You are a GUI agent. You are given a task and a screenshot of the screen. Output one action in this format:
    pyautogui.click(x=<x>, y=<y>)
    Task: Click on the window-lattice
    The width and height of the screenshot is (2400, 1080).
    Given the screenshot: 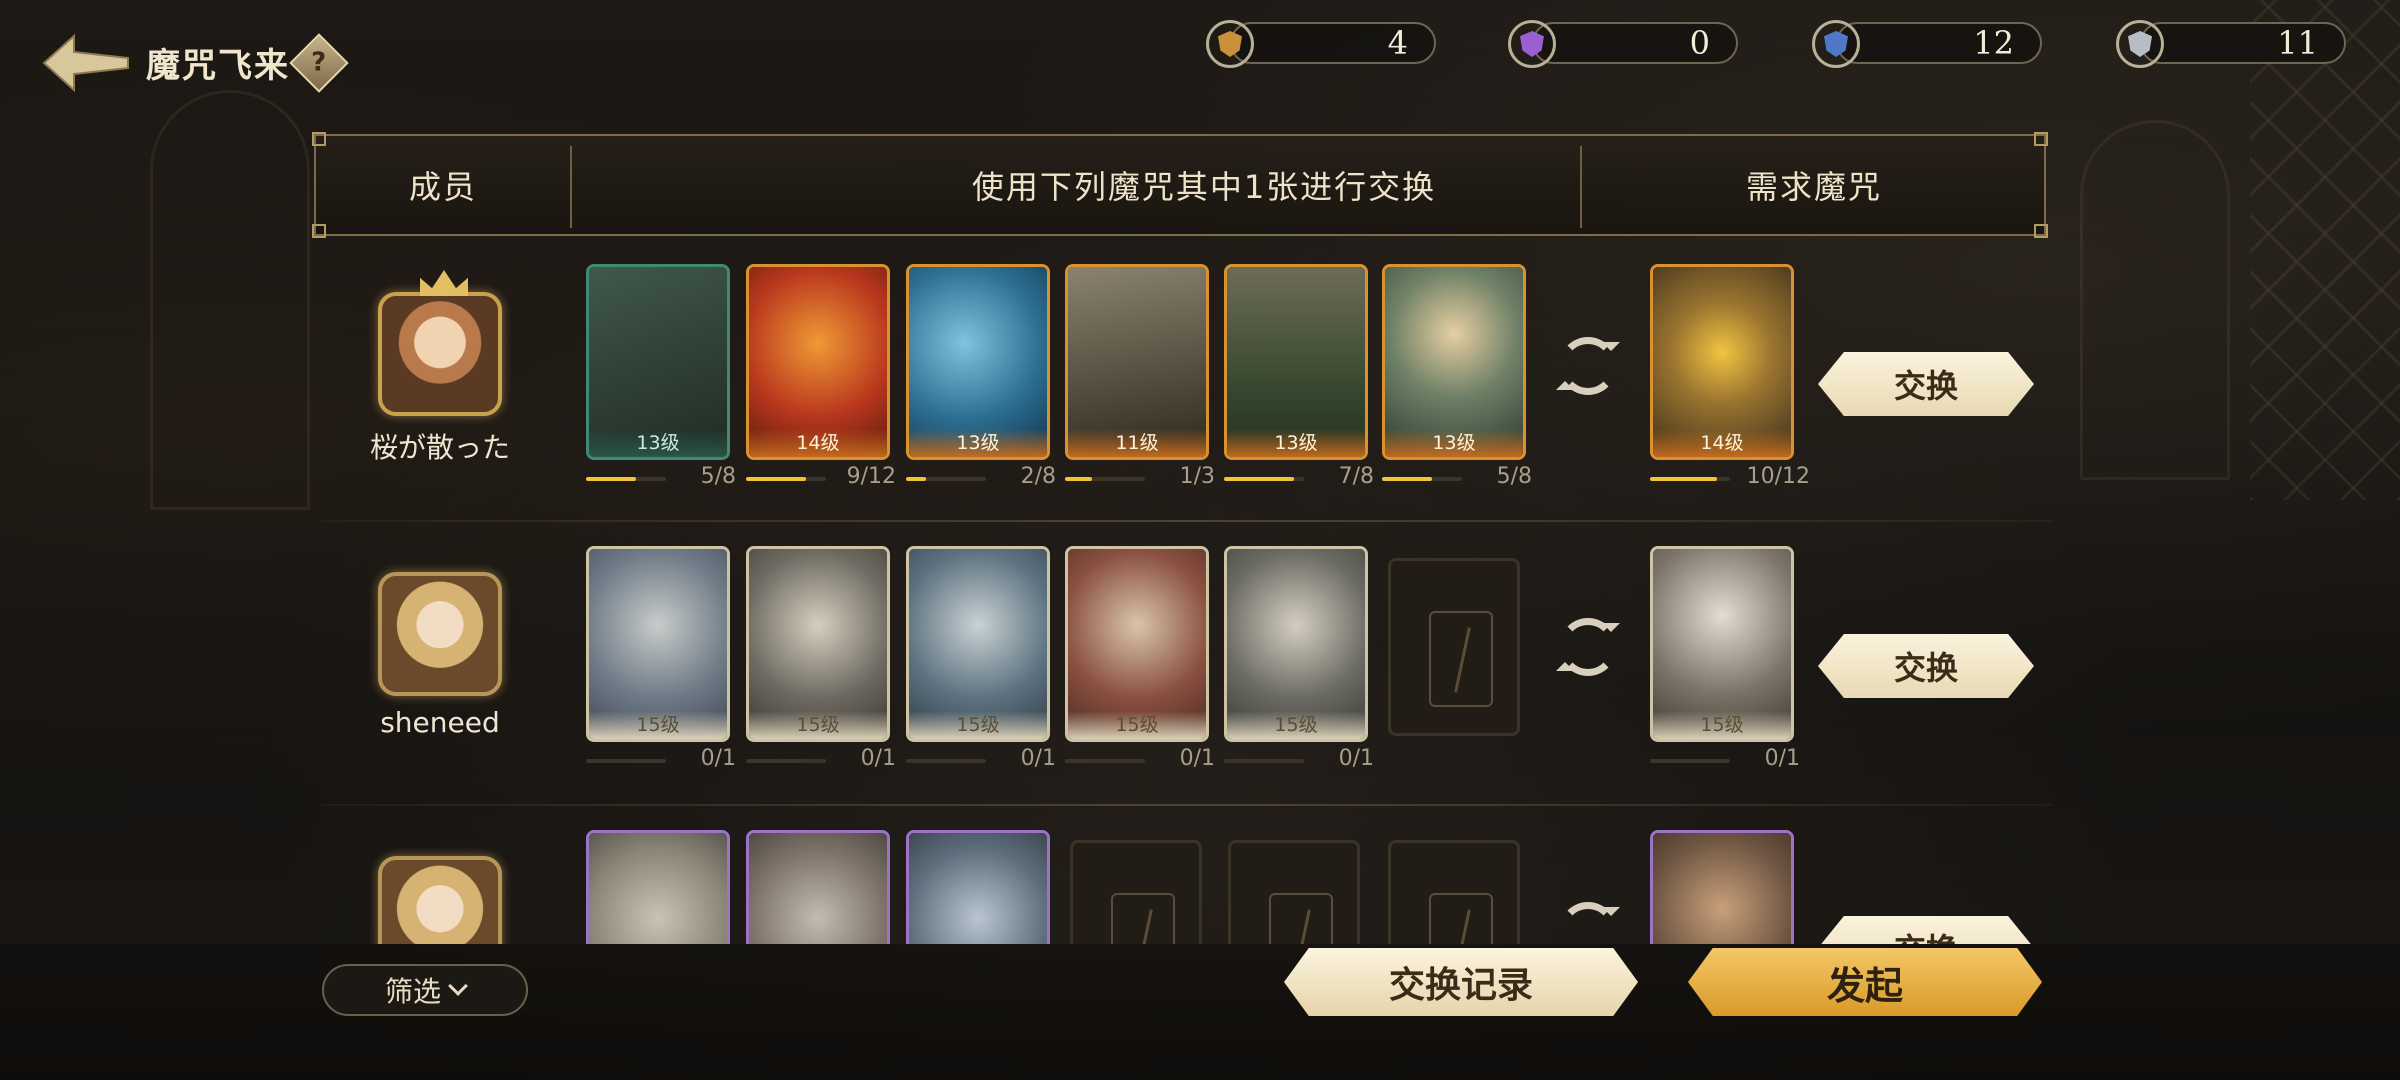 What is the action you would take?
    pyautogui.click(x=2325, y=250)
    